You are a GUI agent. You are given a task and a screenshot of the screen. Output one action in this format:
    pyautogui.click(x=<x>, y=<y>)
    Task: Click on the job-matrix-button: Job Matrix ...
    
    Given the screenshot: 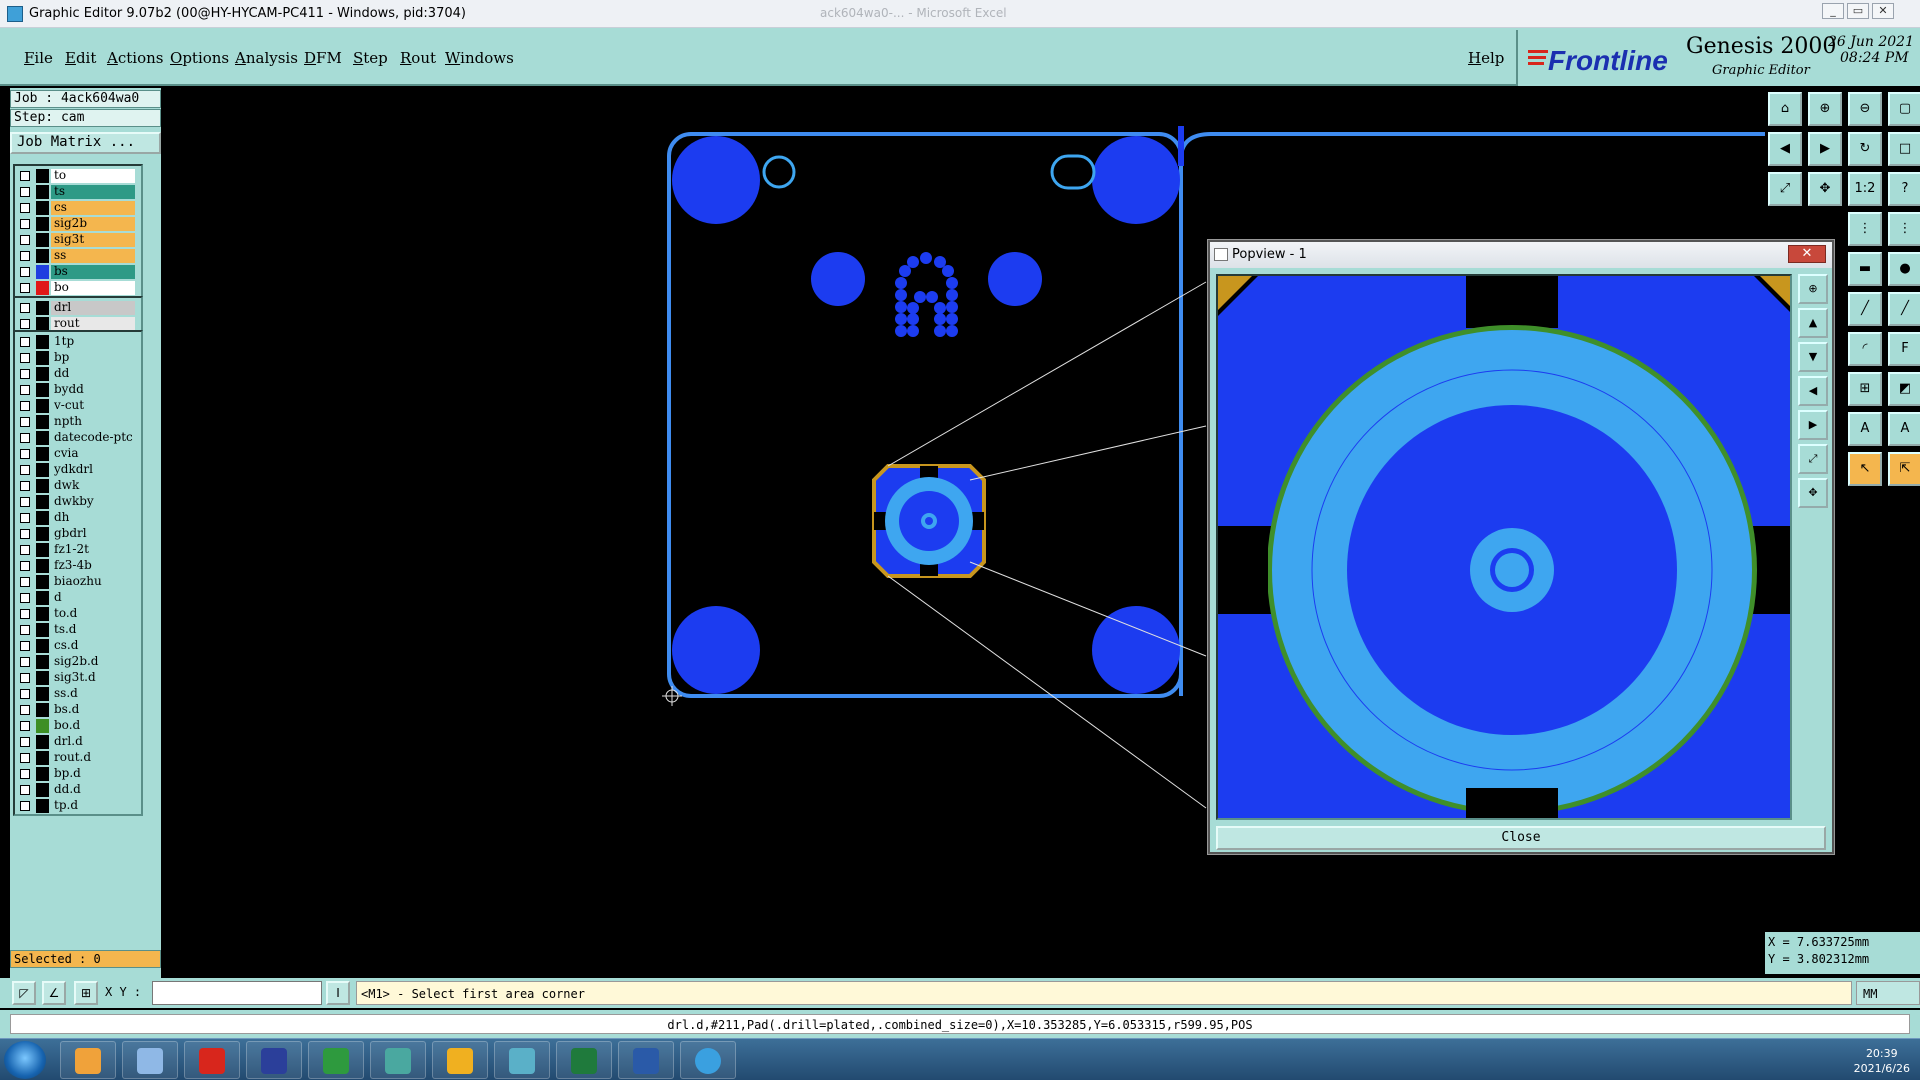 What is the action you would take?
    pyautogui.click(x=85, y=143)
    